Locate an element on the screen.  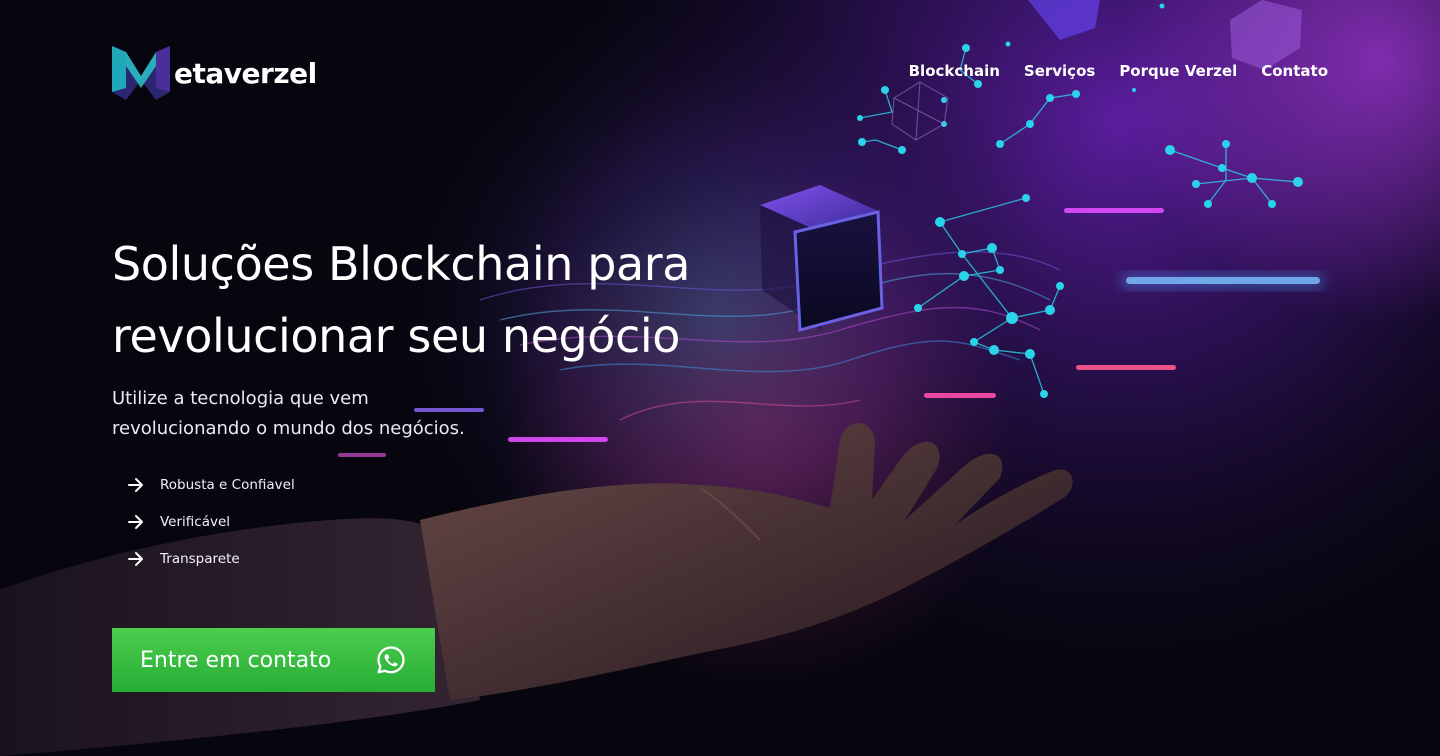
feature-item: Verificável is located at coordinates (286, 521).